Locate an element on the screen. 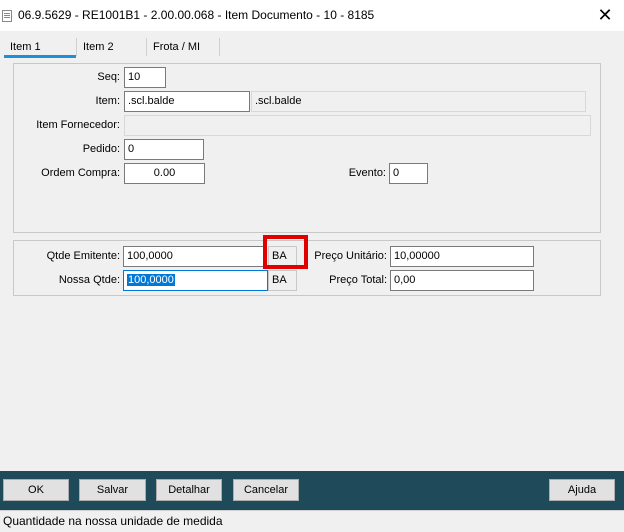 The height and width of the screenshot is (532, 624). nossa-qtde-field: 100,0000 is located at coordinates (195, 280).